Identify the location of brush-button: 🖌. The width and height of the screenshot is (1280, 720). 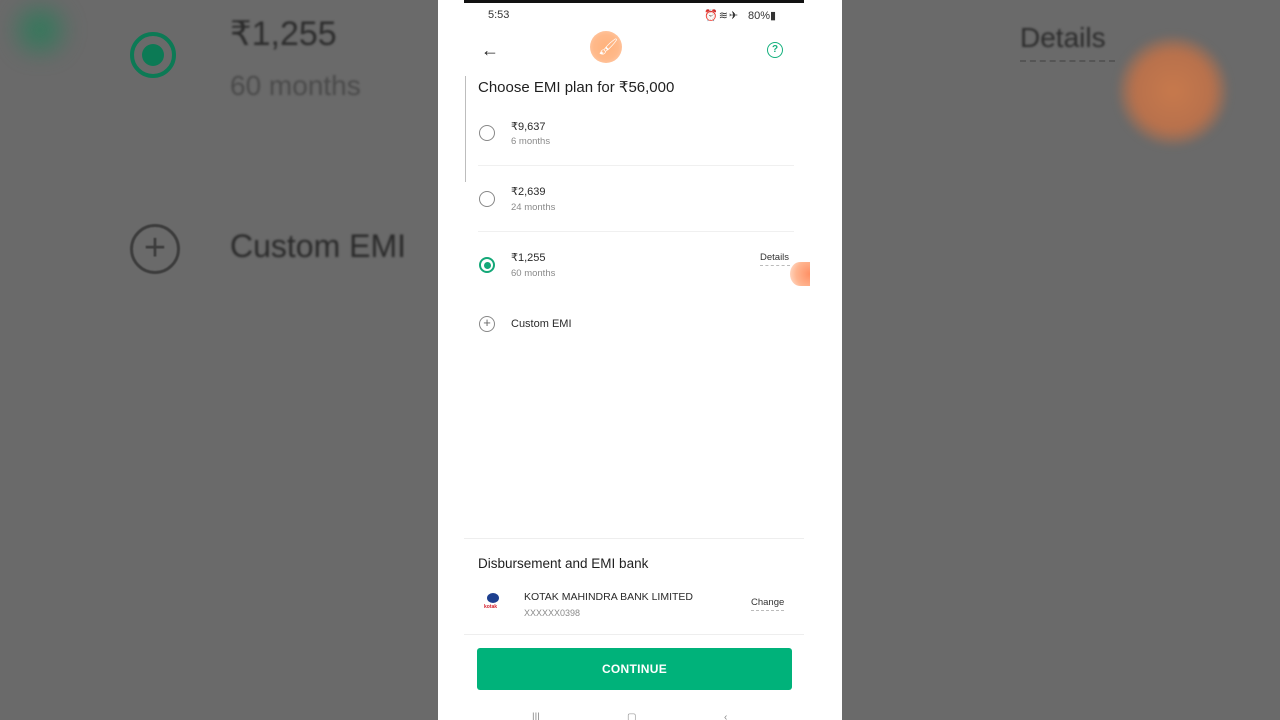
(606, 47).